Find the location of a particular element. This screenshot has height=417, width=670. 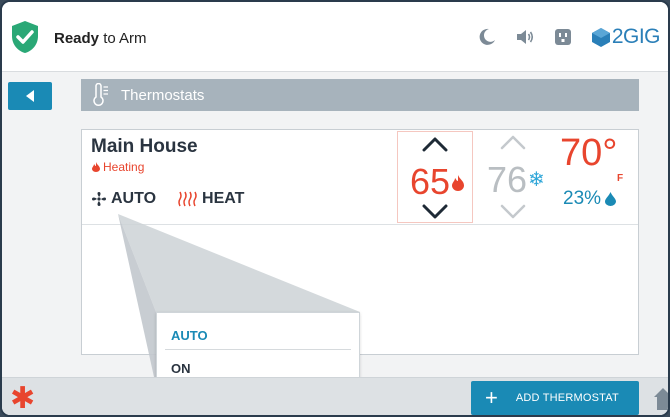

heat-waves-icon is located at coordinates (187, 199).